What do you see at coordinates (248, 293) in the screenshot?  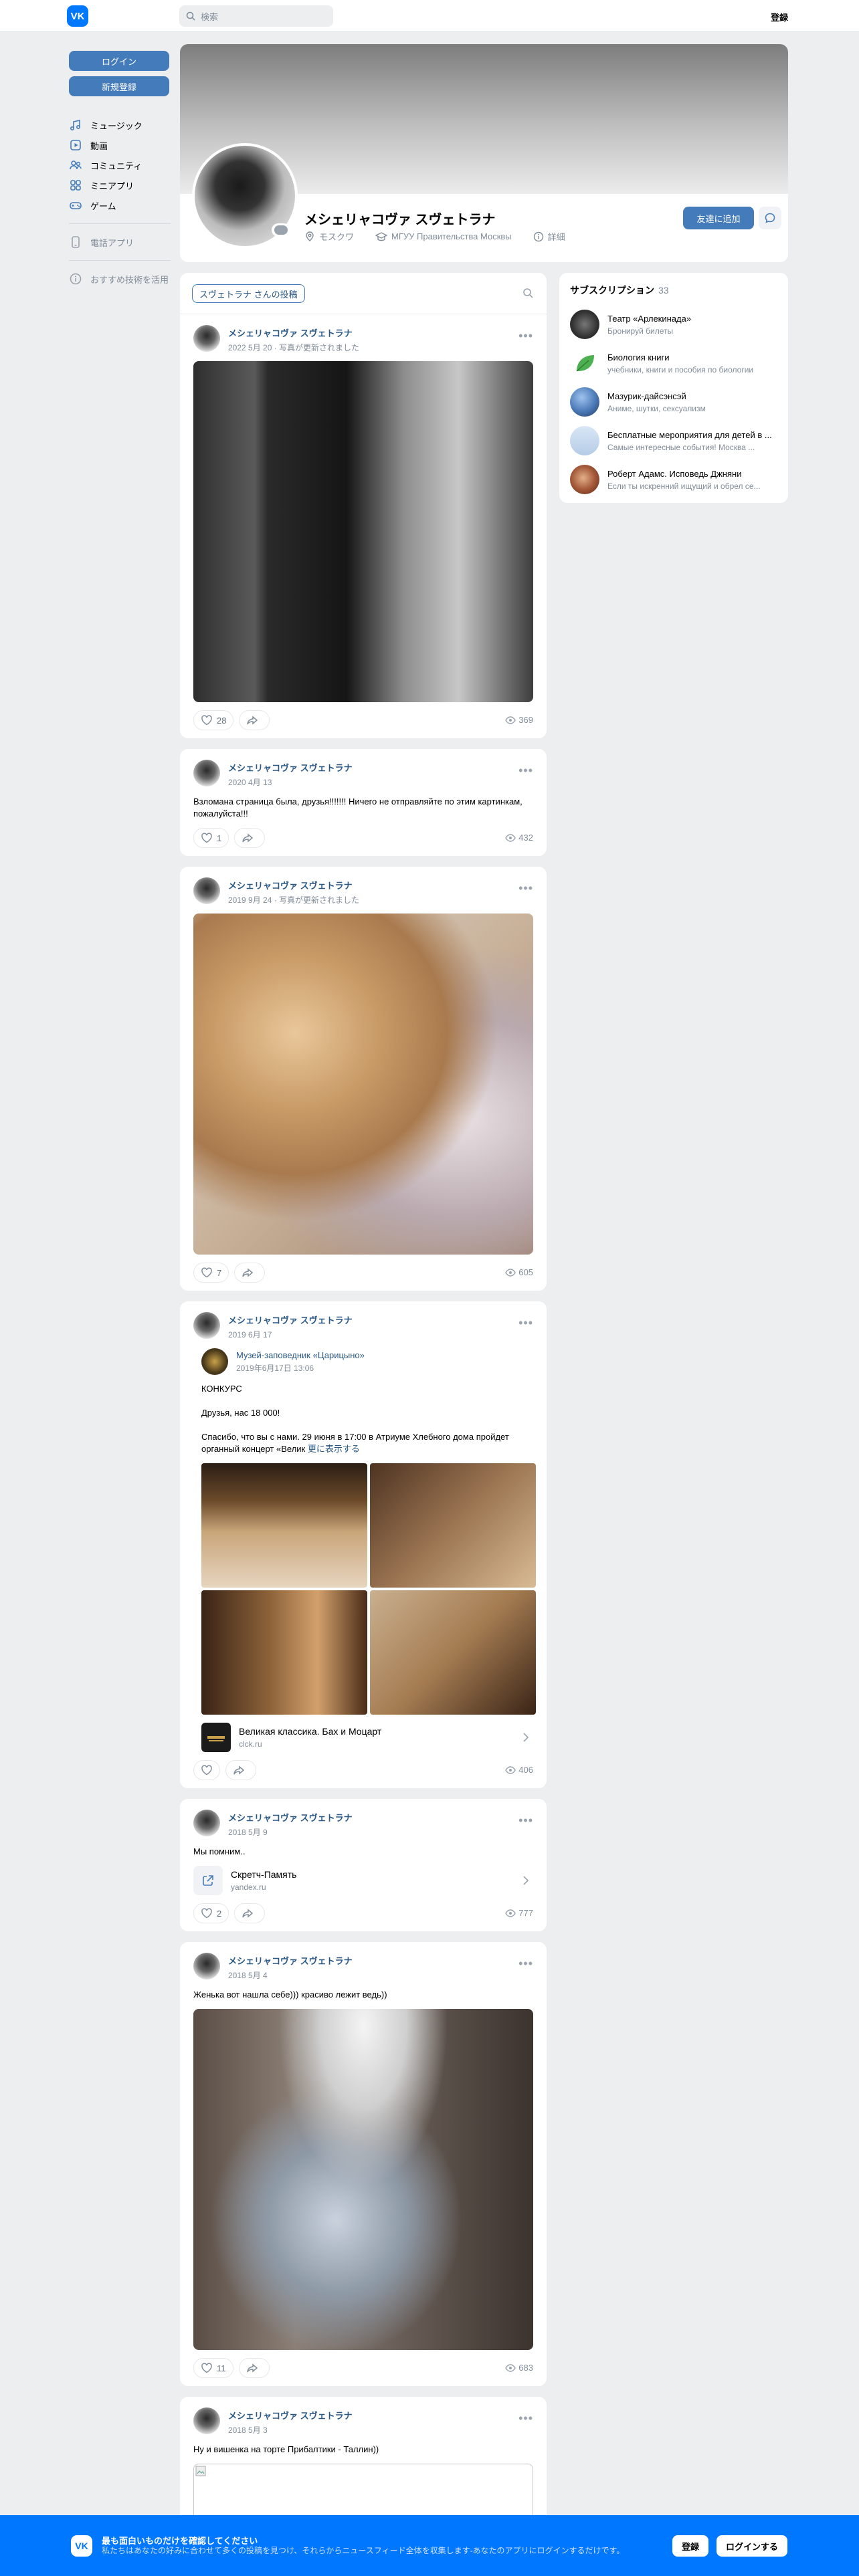 I see `tab-user-posts: スヴェトラナ さんの投稿` at bounding box center [248, 293].